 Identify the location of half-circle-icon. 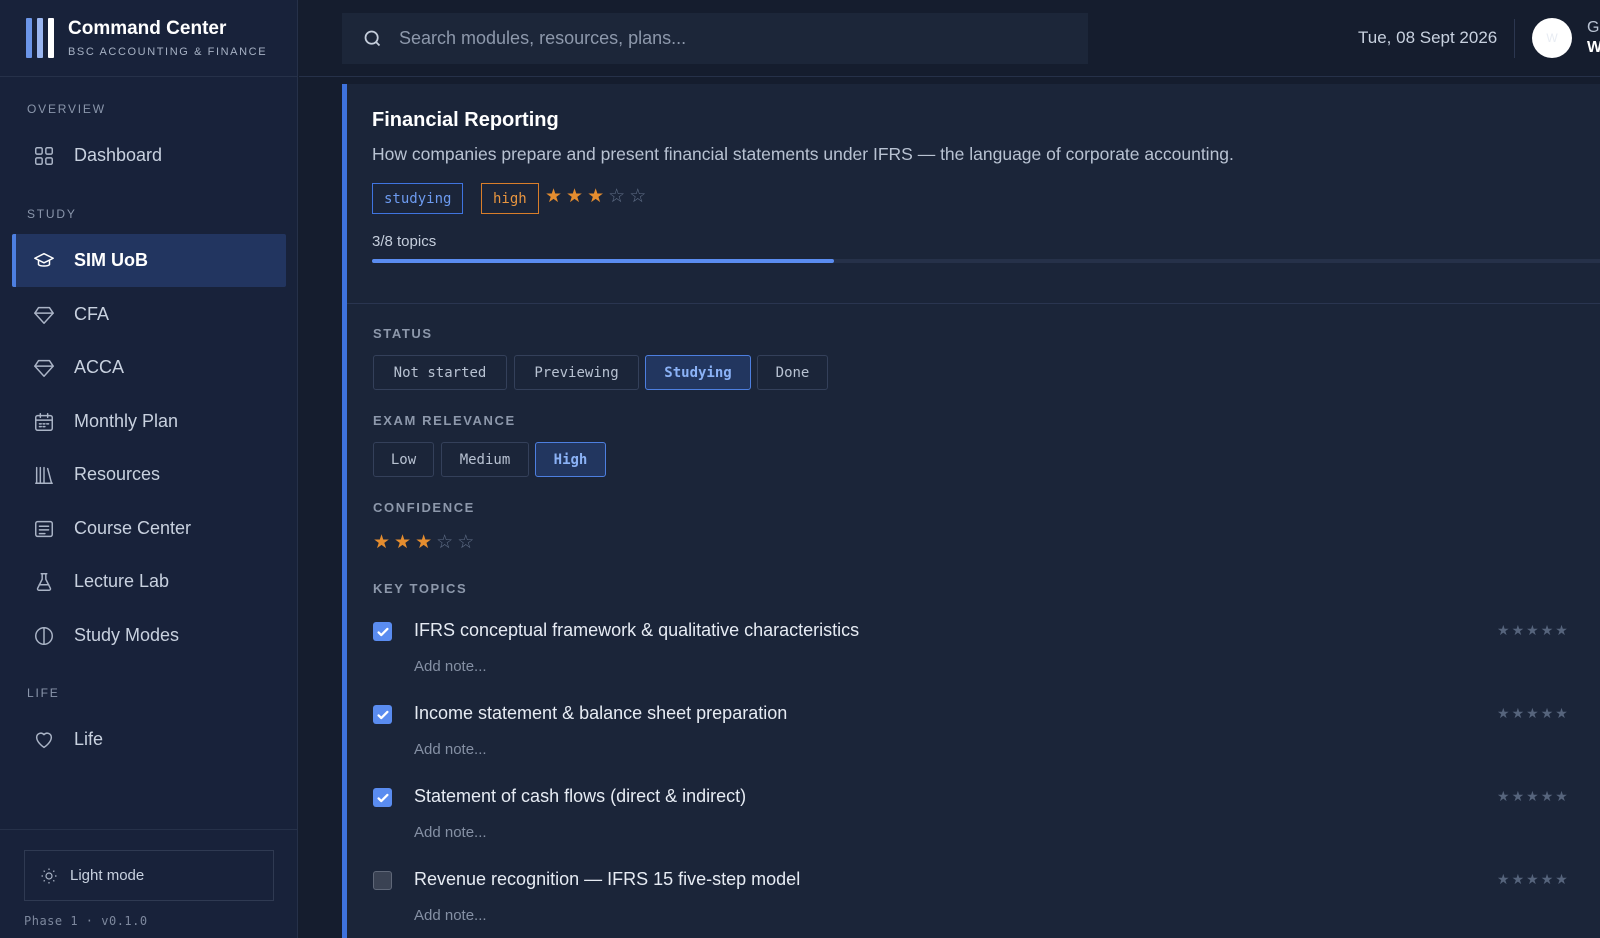
(44, 636).